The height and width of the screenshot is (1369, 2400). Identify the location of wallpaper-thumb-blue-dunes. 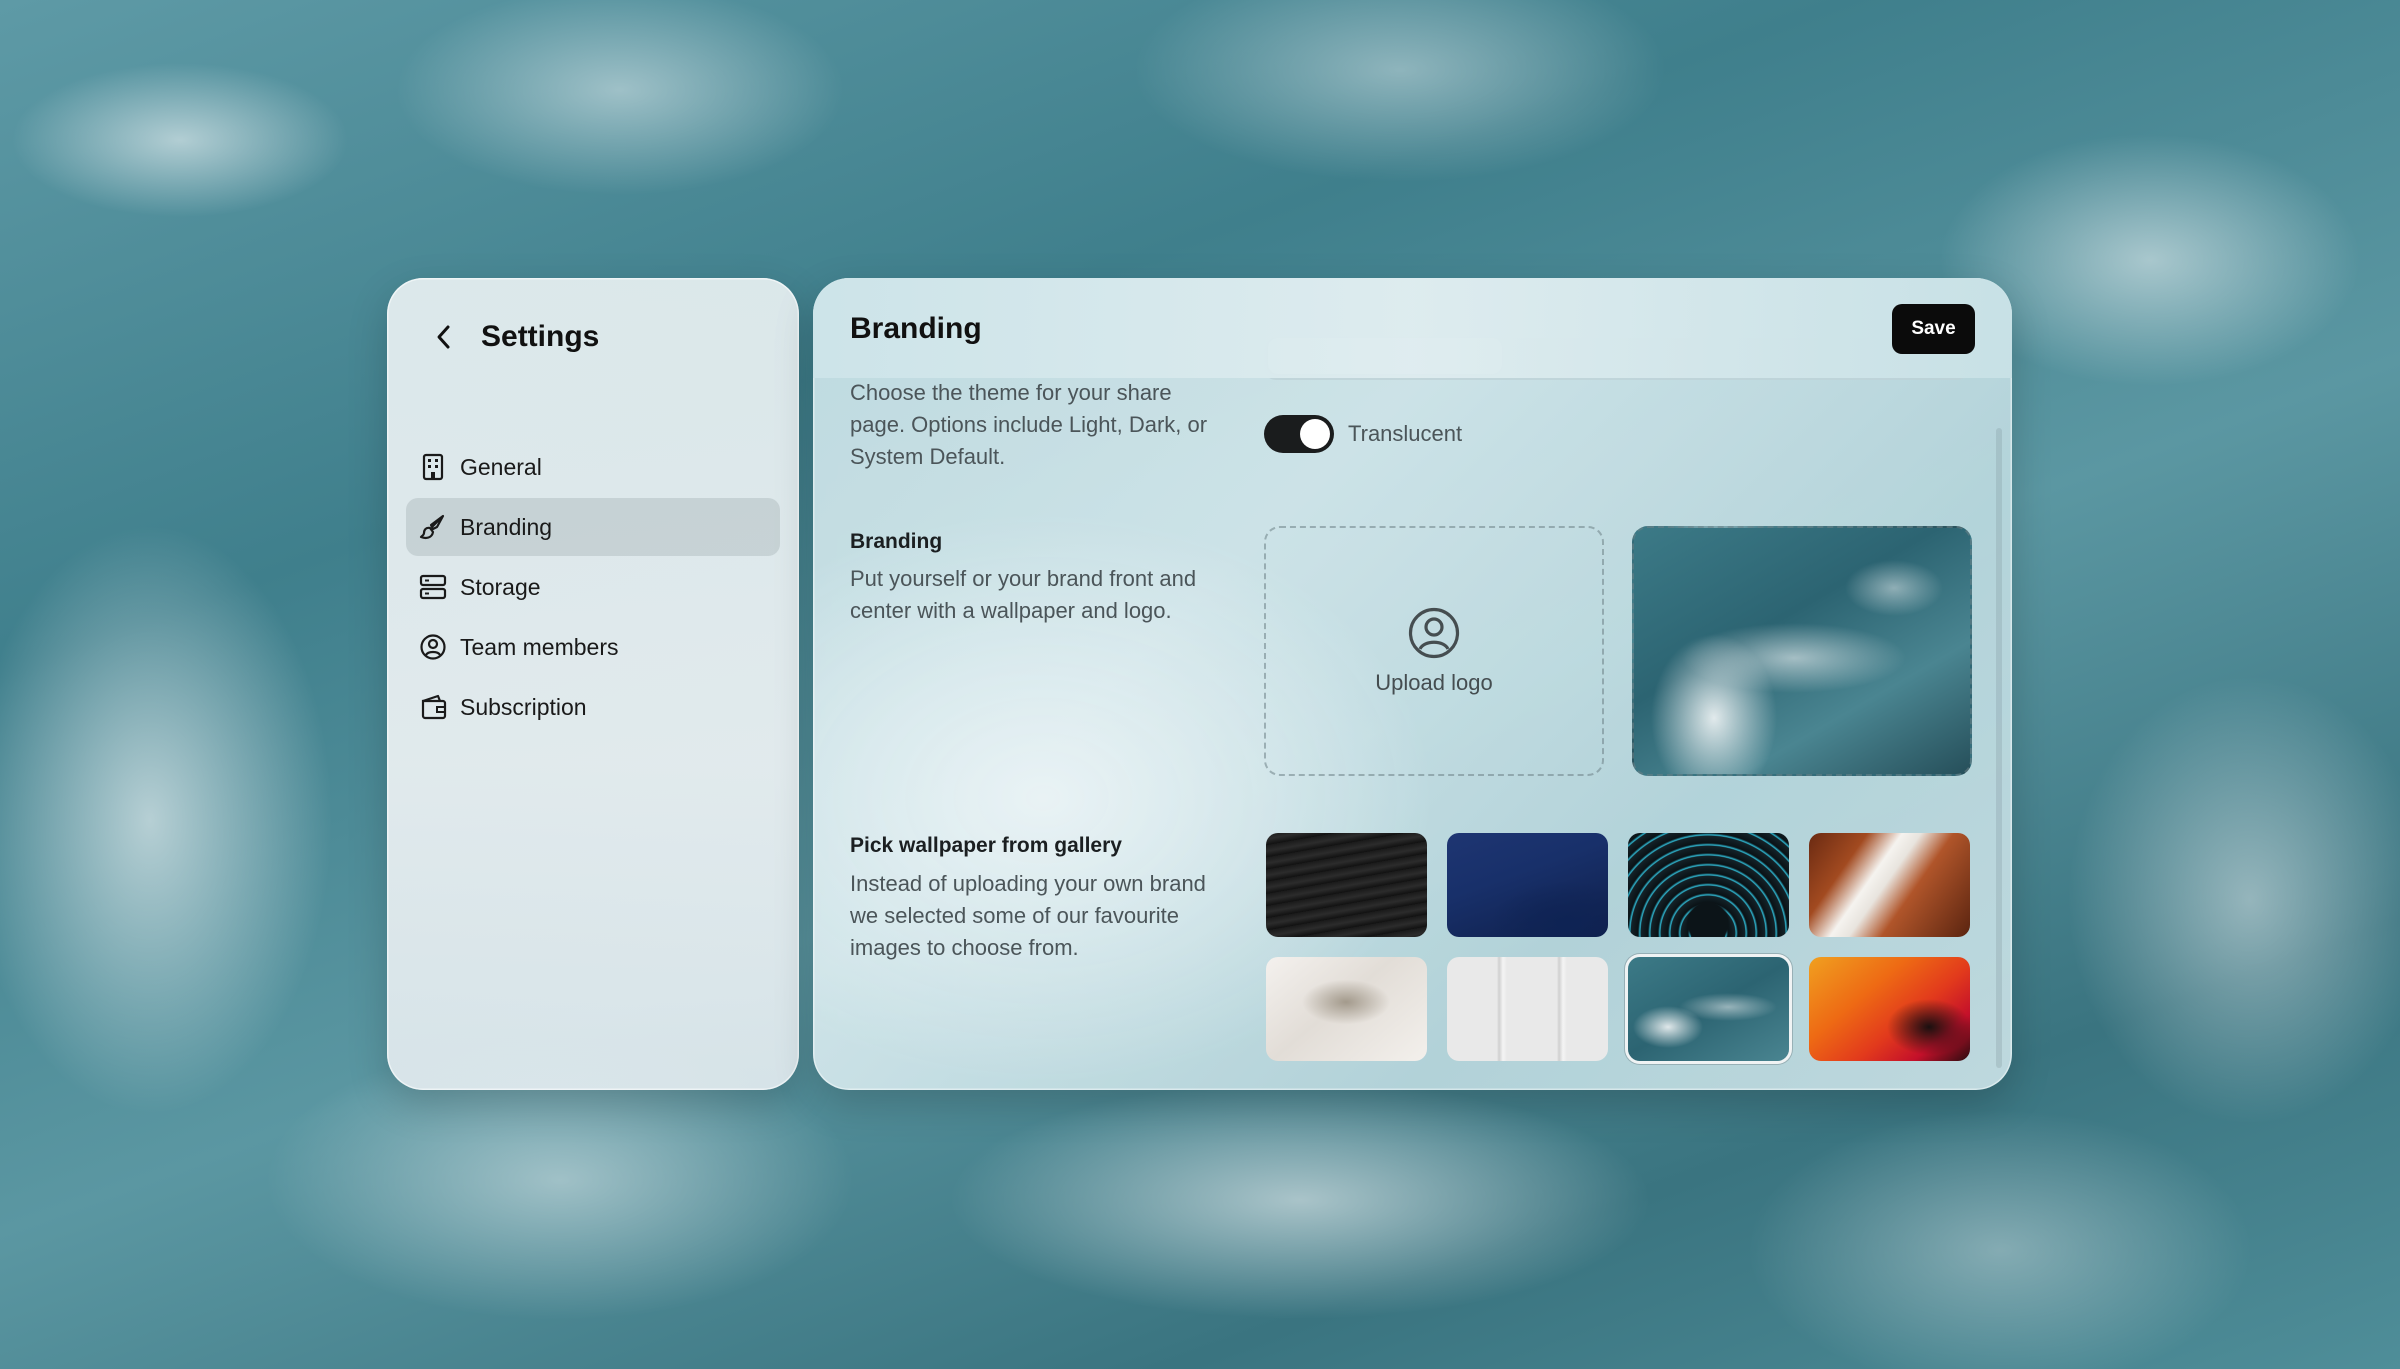
(1527, 885).